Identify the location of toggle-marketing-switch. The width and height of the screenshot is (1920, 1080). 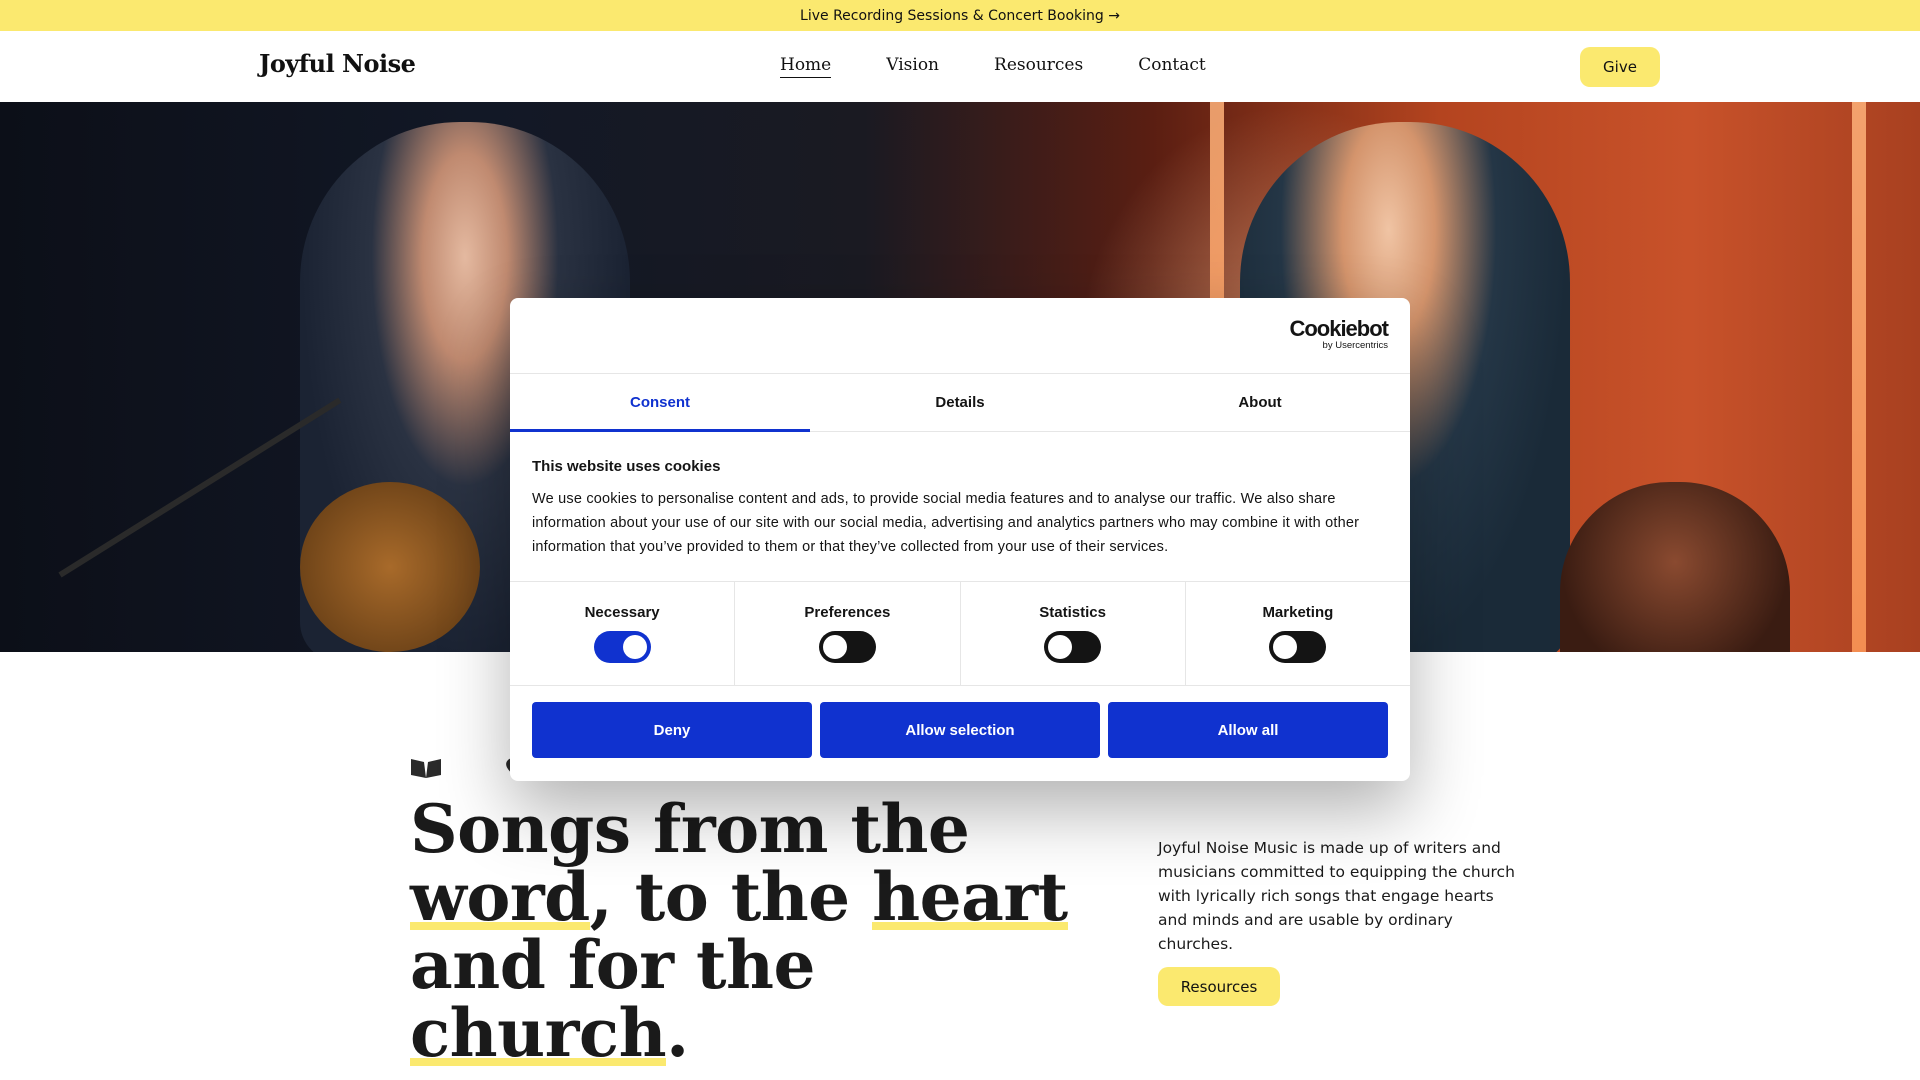
(1298, 647).